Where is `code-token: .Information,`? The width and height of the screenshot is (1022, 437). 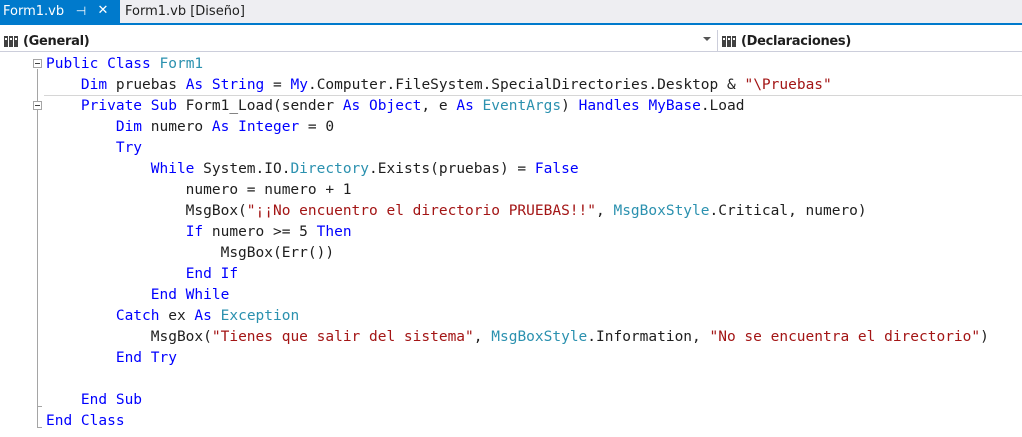 code-token: .Information, is located at coordinates (648, 337).